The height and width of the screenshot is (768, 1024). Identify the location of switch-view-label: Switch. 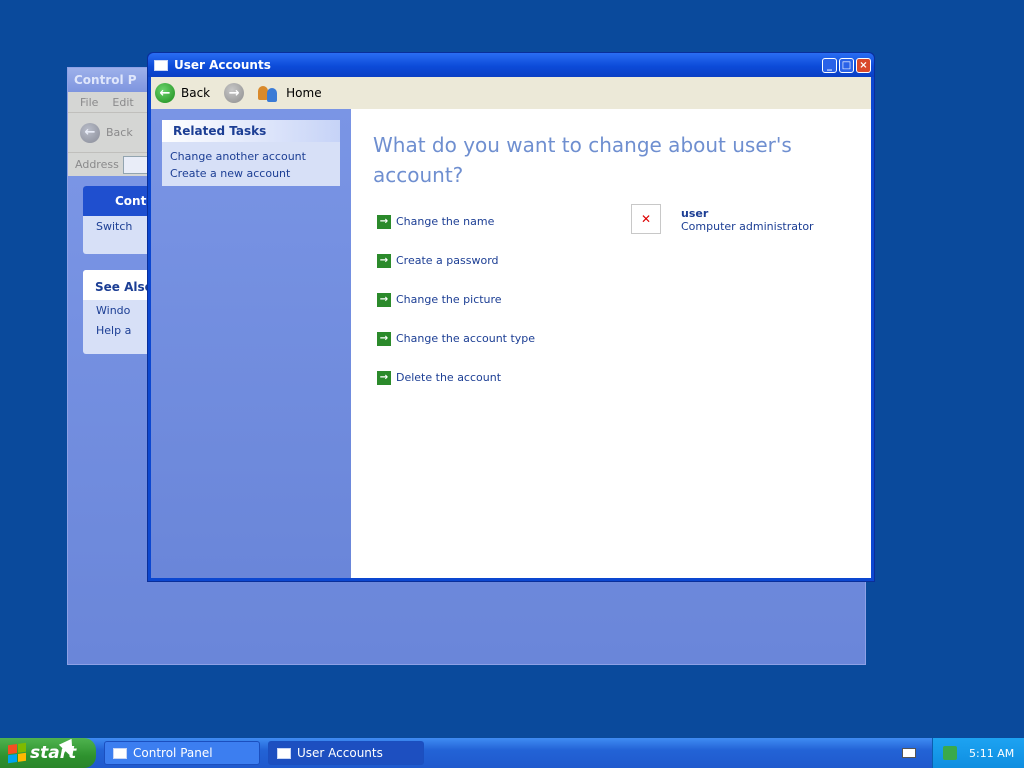
(114, 226).